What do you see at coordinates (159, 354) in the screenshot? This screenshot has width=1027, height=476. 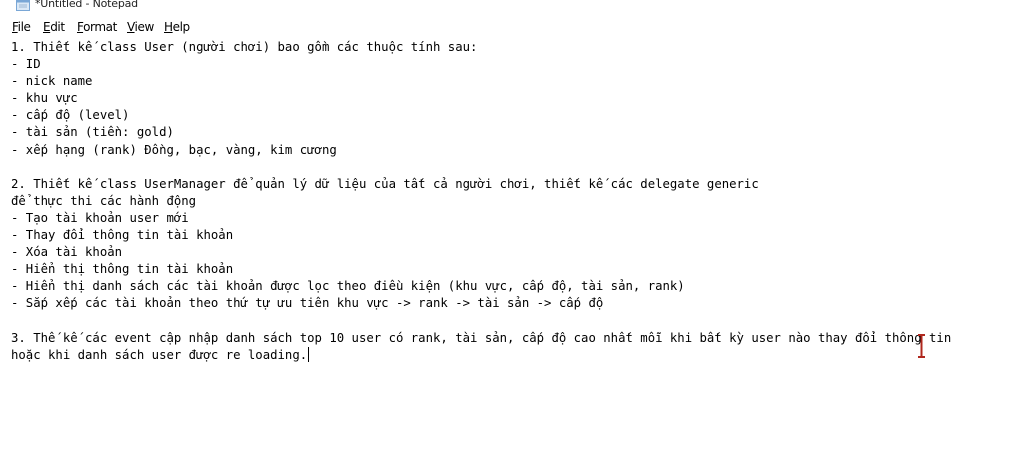 I see `editor-line-text: hoặc khi danh sách user được re loading.` at bounding box center [159, 354].